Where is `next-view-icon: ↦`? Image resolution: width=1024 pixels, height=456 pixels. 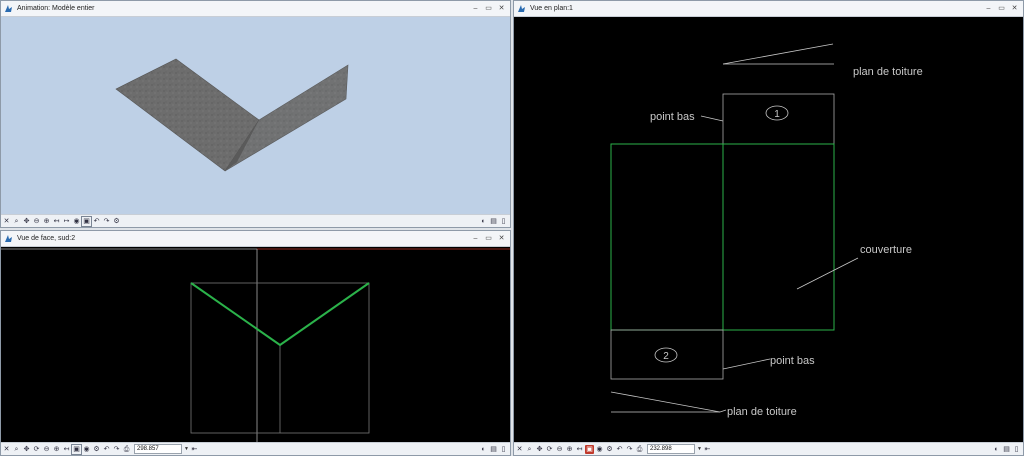 next-view-icon: ↦ is located at coordinates (66, 221).